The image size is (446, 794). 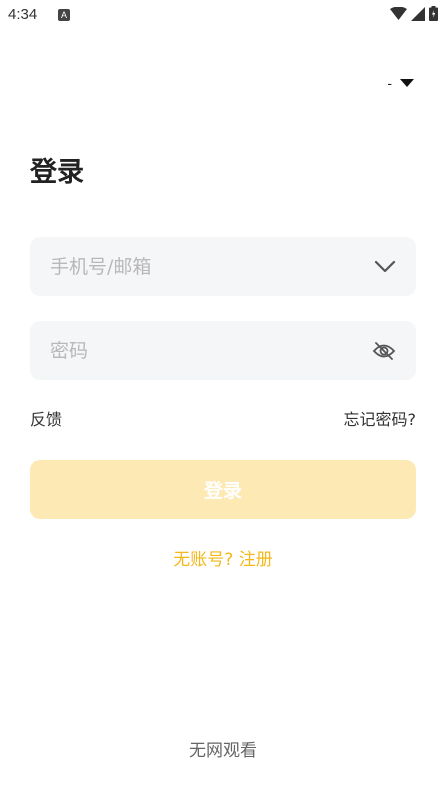 I want to click on password-visibility-toggle, so click(x=384, y=351).